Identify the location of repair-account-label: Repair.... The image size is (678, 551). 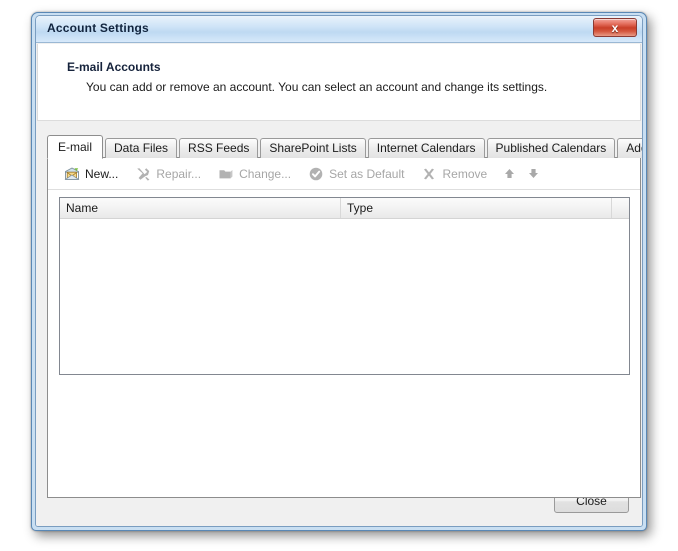
(179, 173).